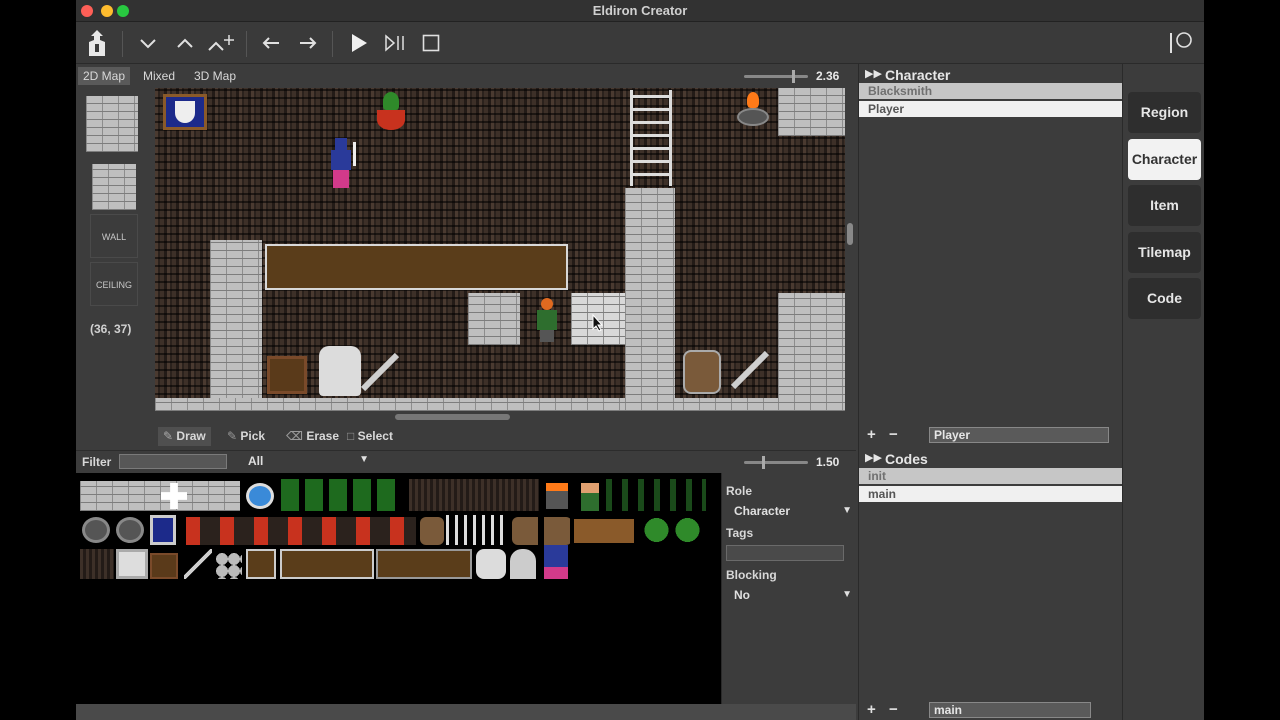  Describe the element at coordinates (991, 109) in the screenshot. I see `list-item-player: Player` at that location.